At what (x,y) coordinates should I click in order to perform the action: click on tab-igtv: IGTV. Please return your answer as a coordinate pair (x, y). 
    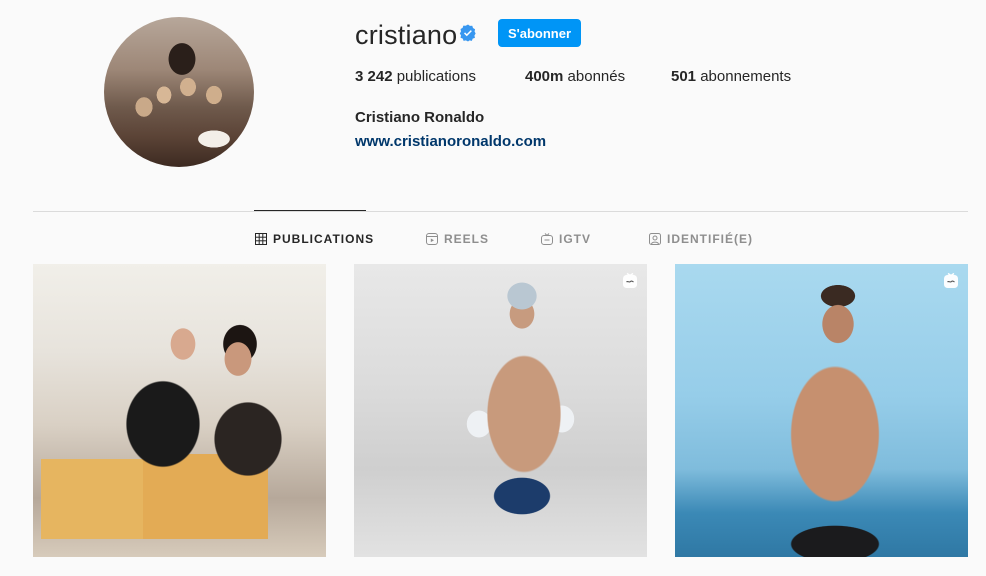
    Looking at the image, I should click on (566, 239).